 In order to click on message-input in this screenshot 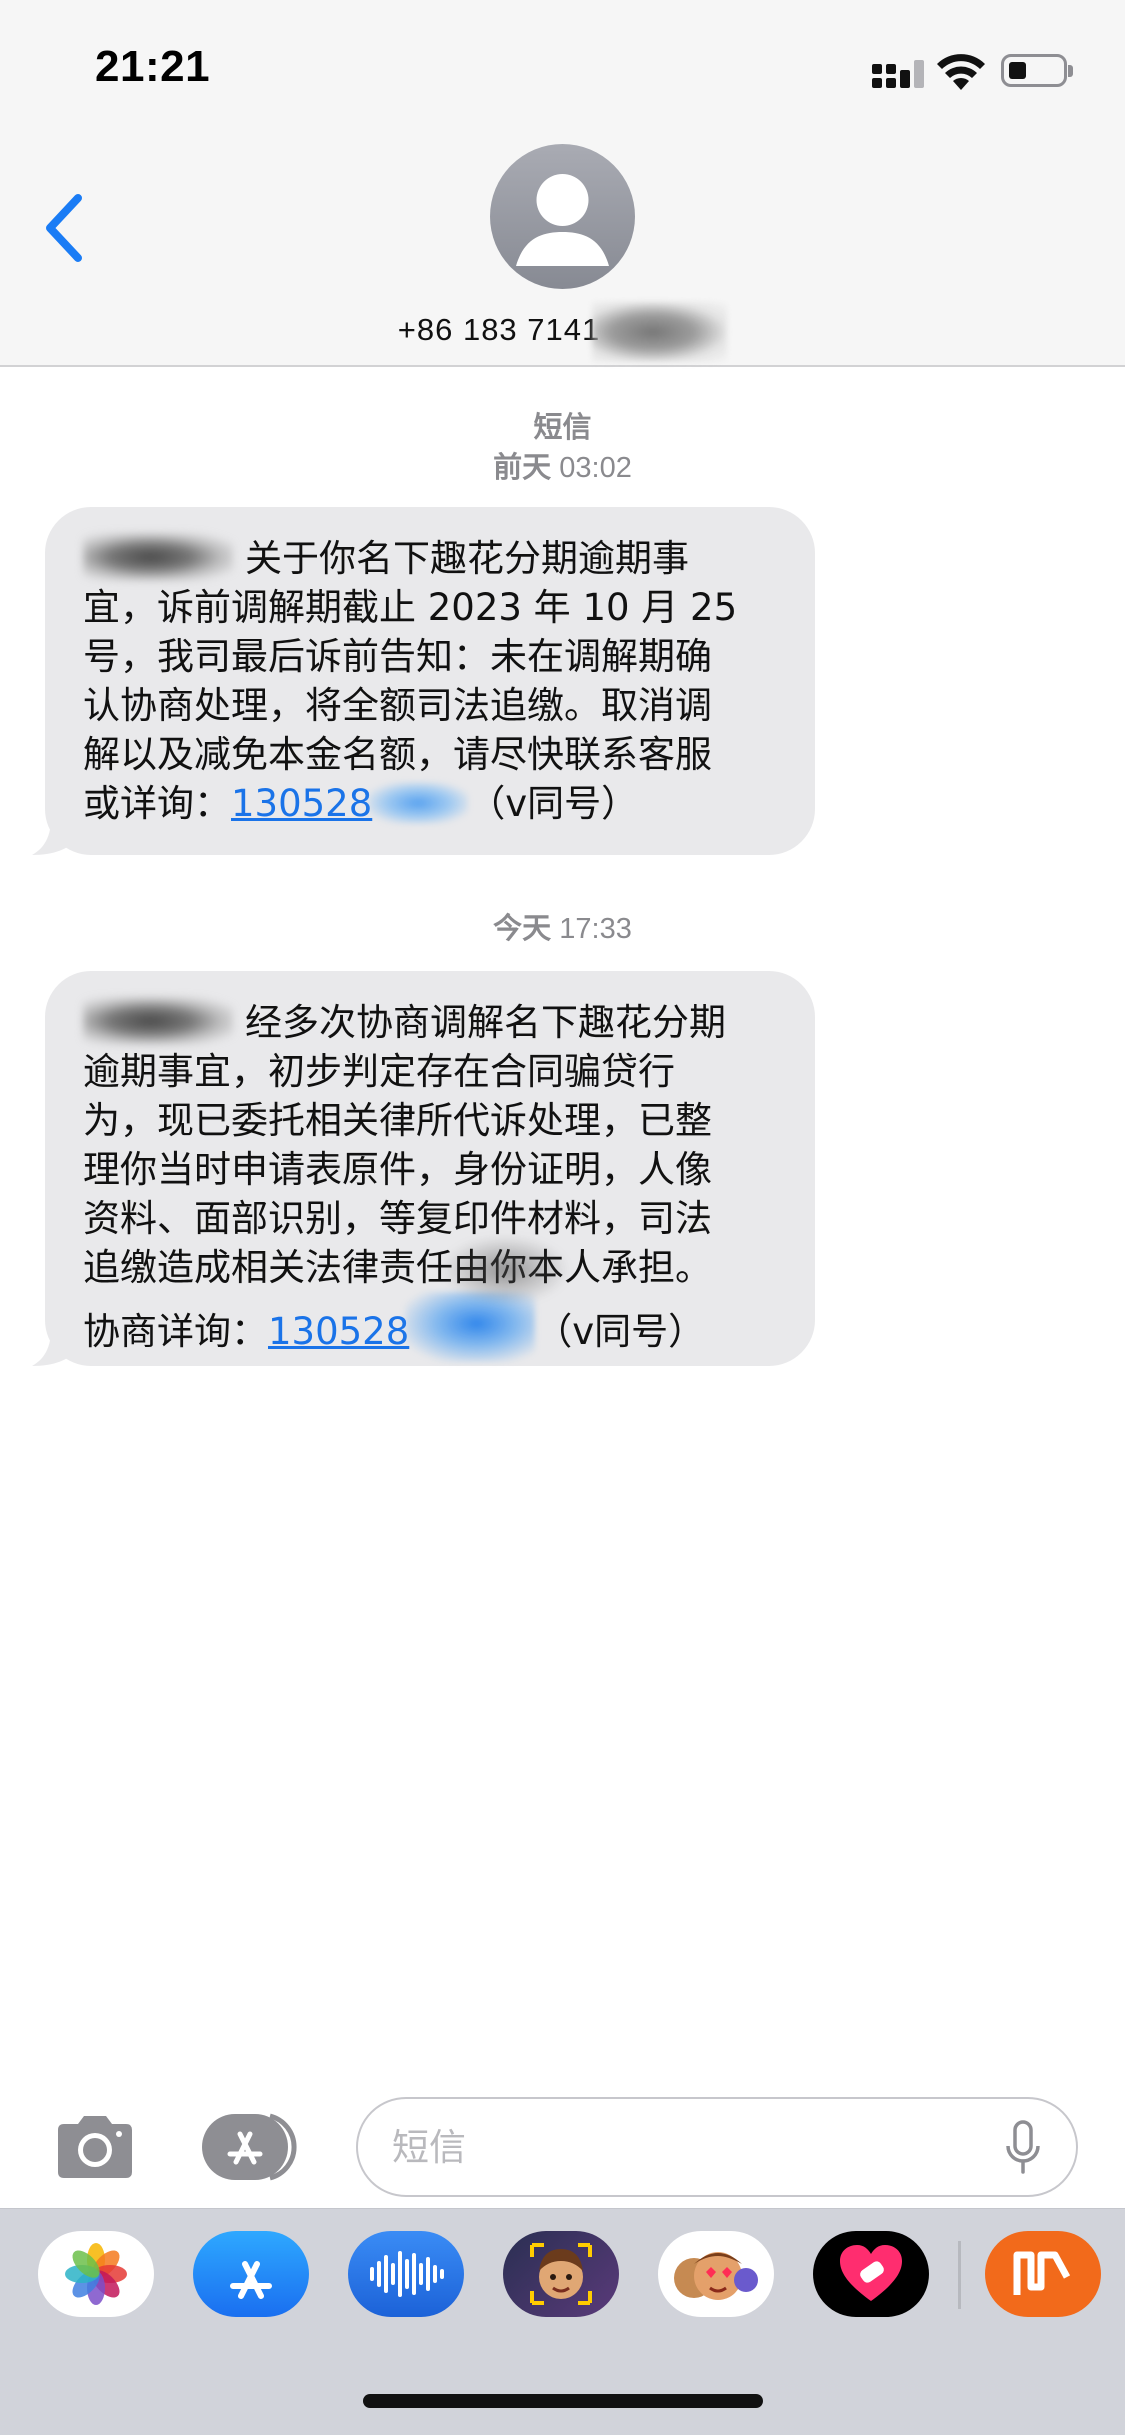, I will do `click(717, 2147)`.